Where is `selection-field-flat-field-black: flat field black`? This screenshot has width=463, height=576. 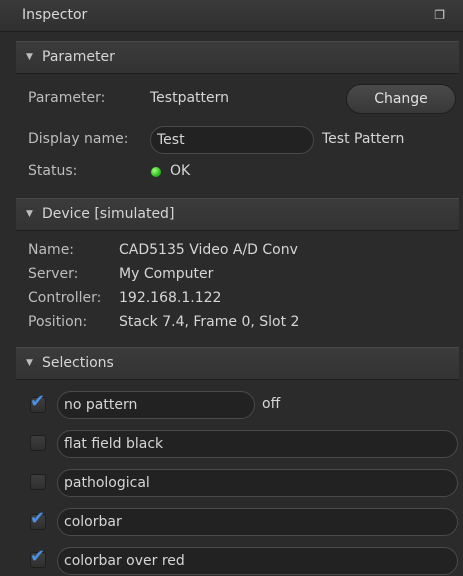
selection-field-flat-field-black: flat field black is located at coordinates (257, 444).